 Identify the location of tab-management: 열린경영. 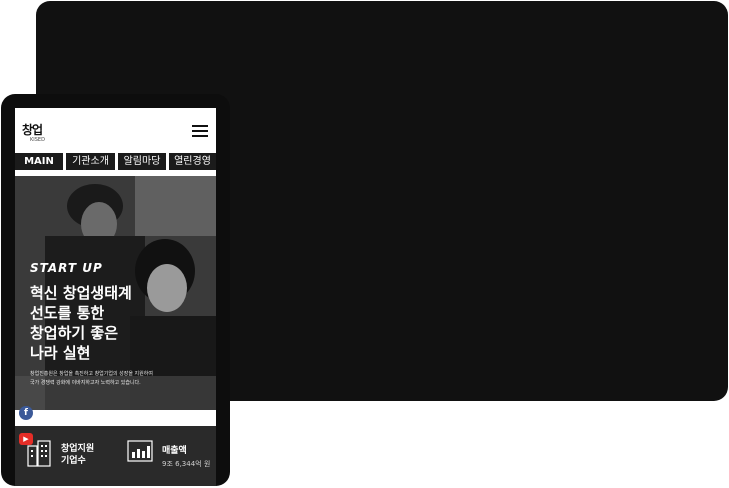
(192, 161).